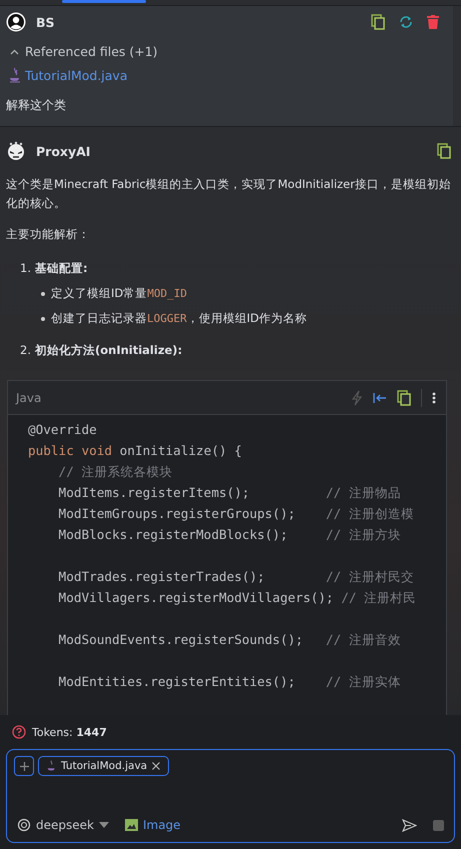 The height and width of the screenshot is (849, 461). I want to click on code-token: ModItems.registerItems();, so click(154, 492).